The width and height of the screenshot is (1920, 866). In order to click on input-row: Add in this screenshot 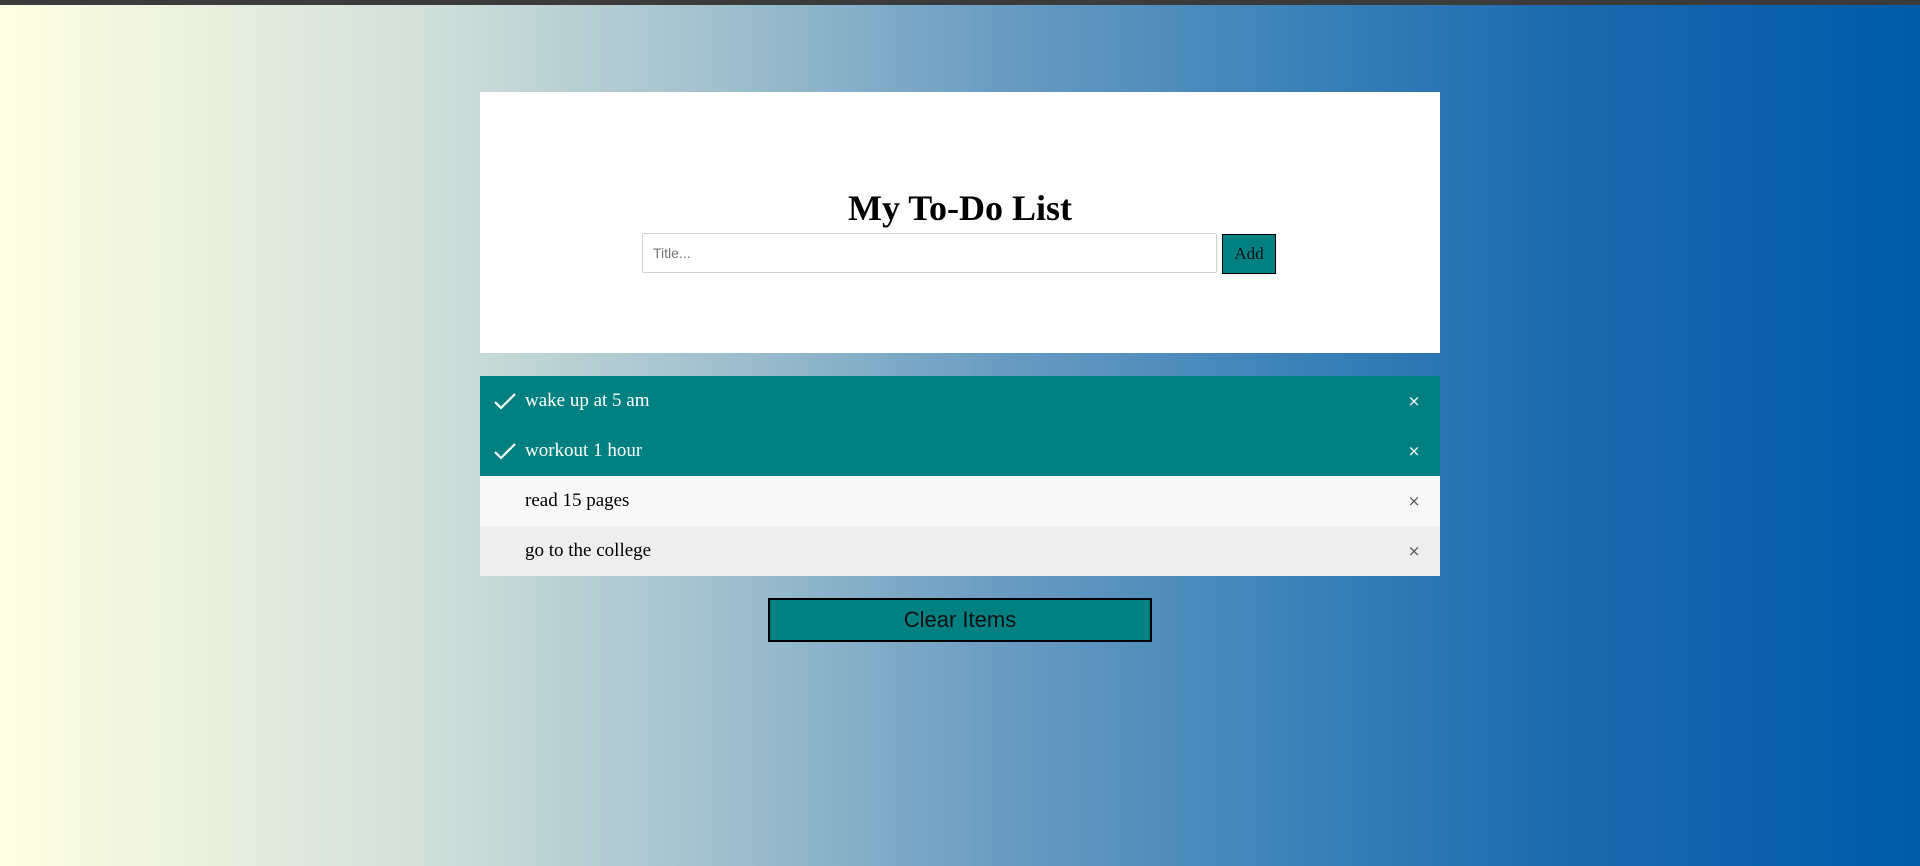, I will do `click(959, 253)`.